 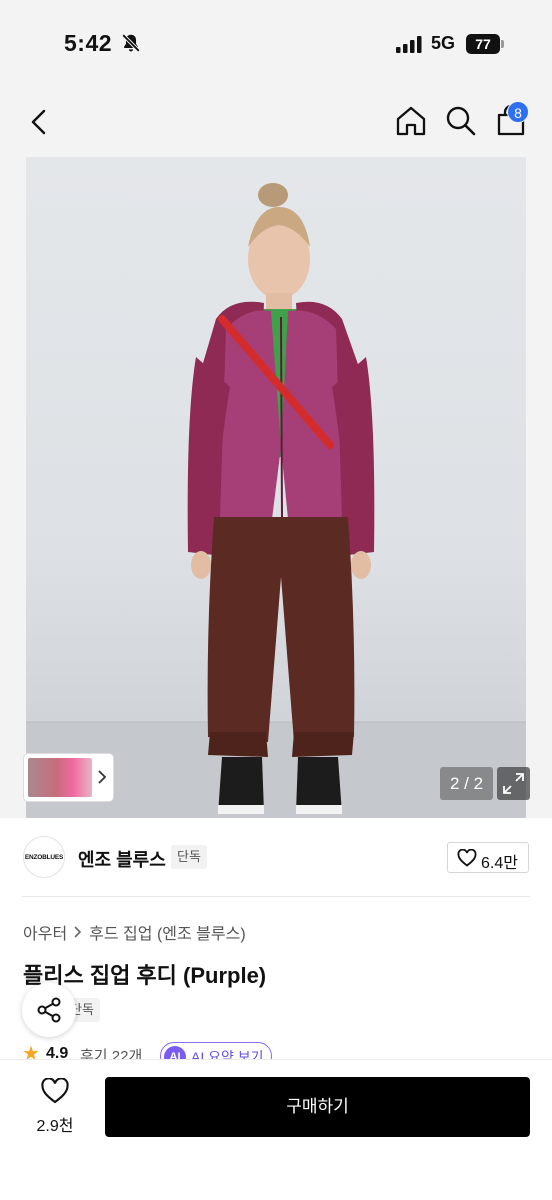 I want to click on divider, so click(x=276, y=896).